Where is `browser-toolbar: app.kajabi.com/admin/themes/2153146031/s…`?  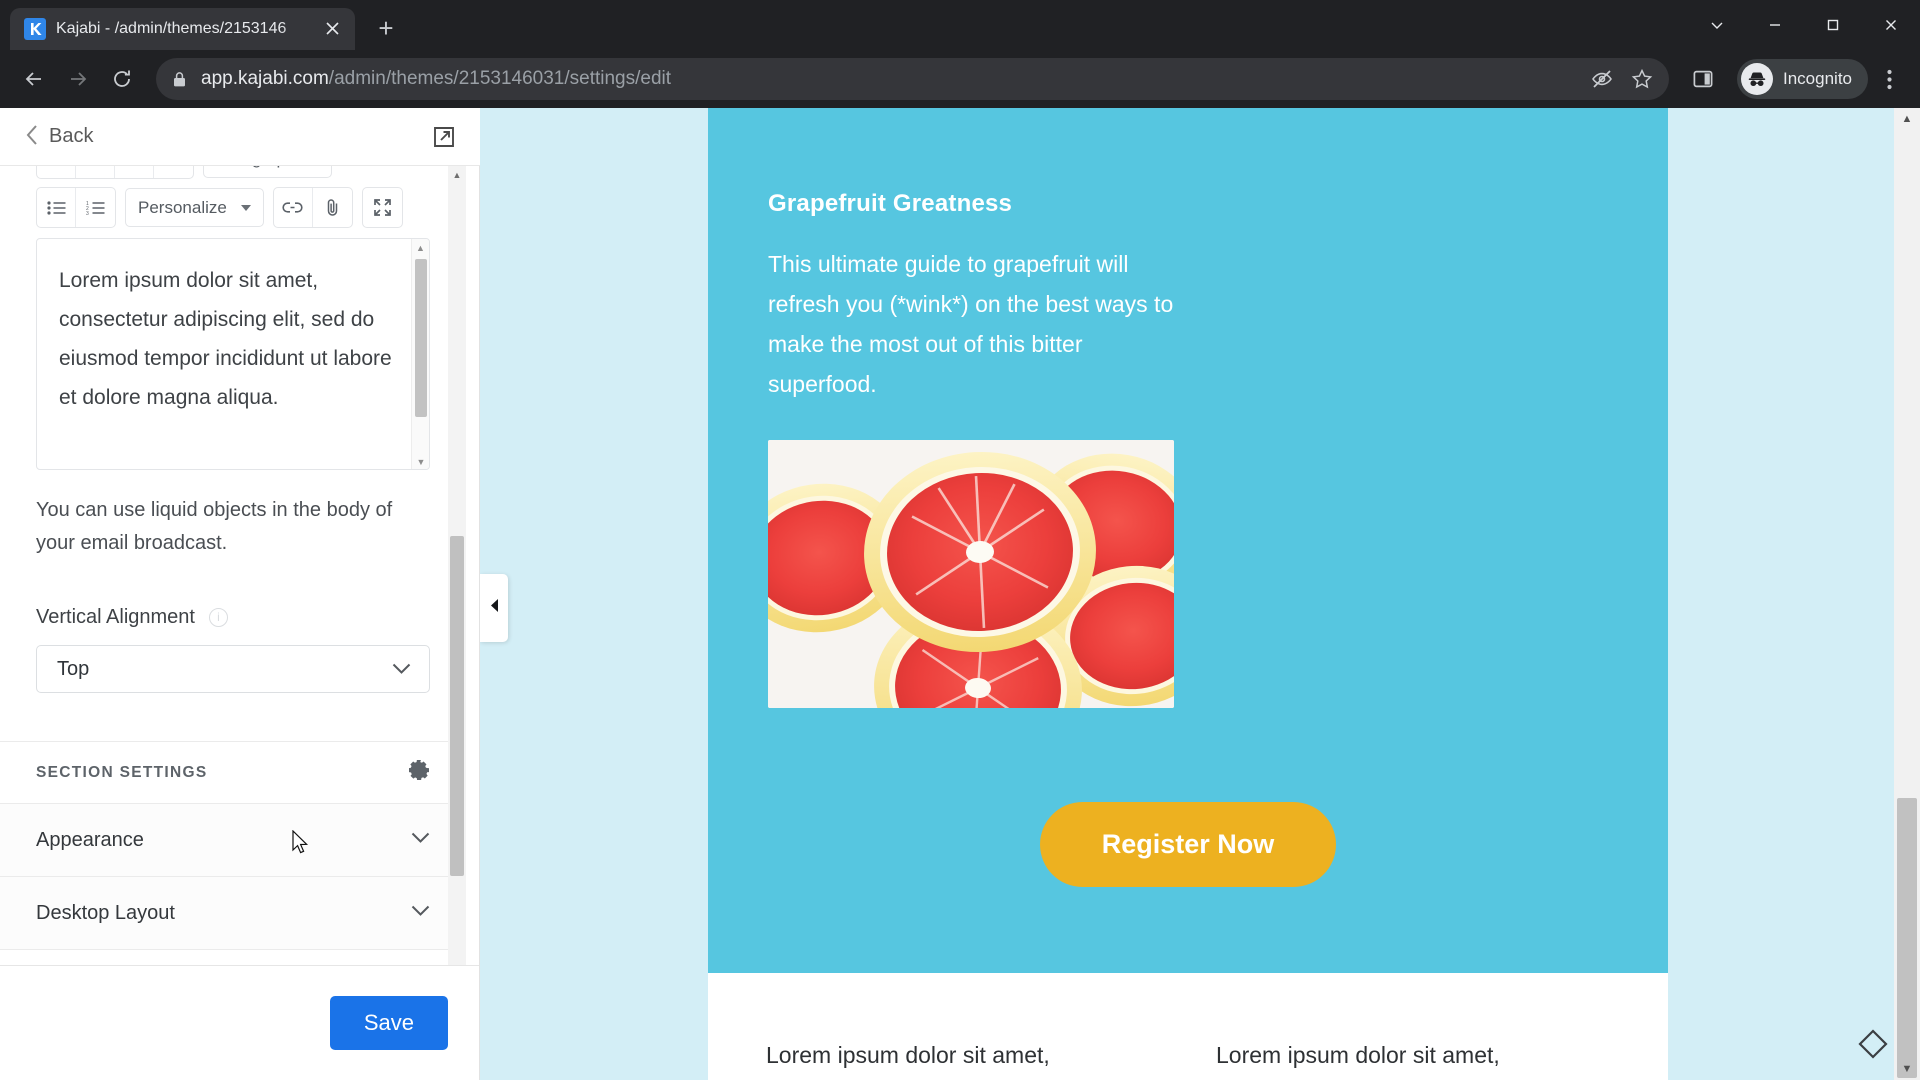
browser-toolbar: app.kajabi.com/admin/themes/2153146031/s… is located at coordinates (960, 79).